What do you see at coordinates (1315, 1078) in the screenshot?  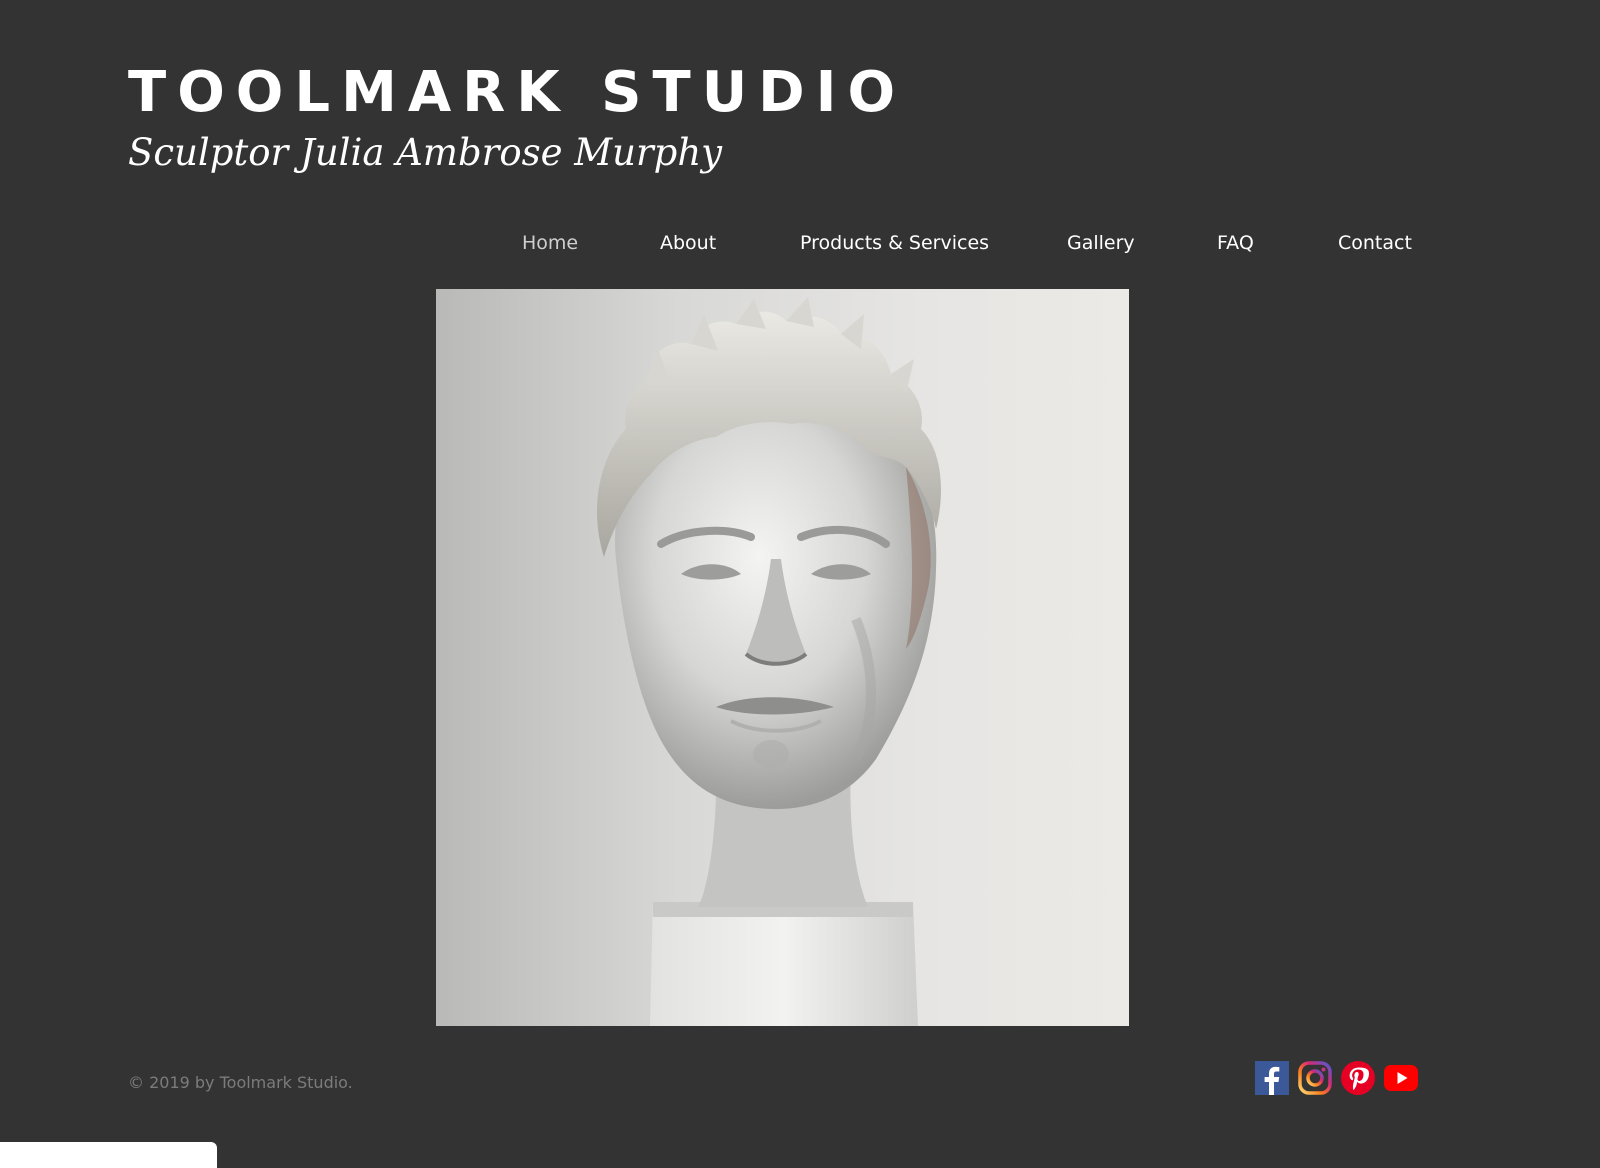 I see `instagram-icon` at bounding box center [1315, 1078].